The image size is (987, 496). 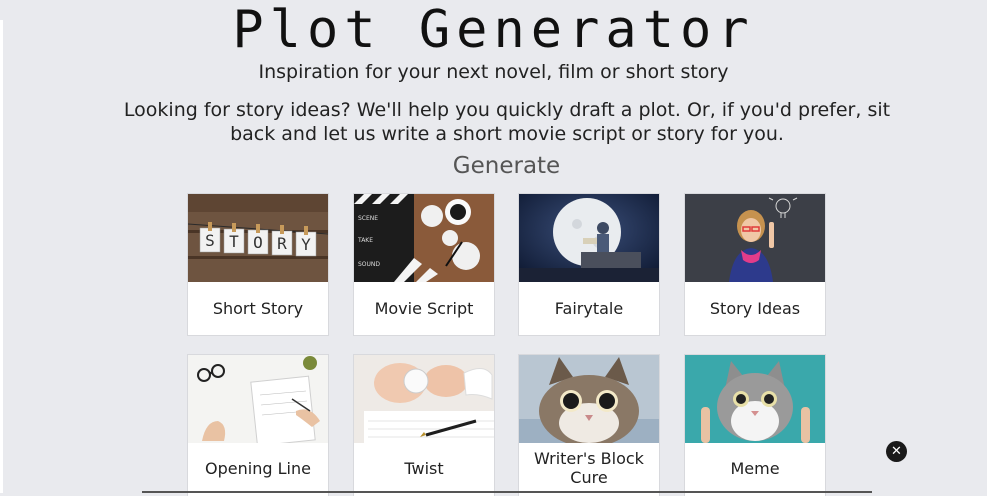 I want to click on card-label-meme: Meme, so click(x=755, y=468).